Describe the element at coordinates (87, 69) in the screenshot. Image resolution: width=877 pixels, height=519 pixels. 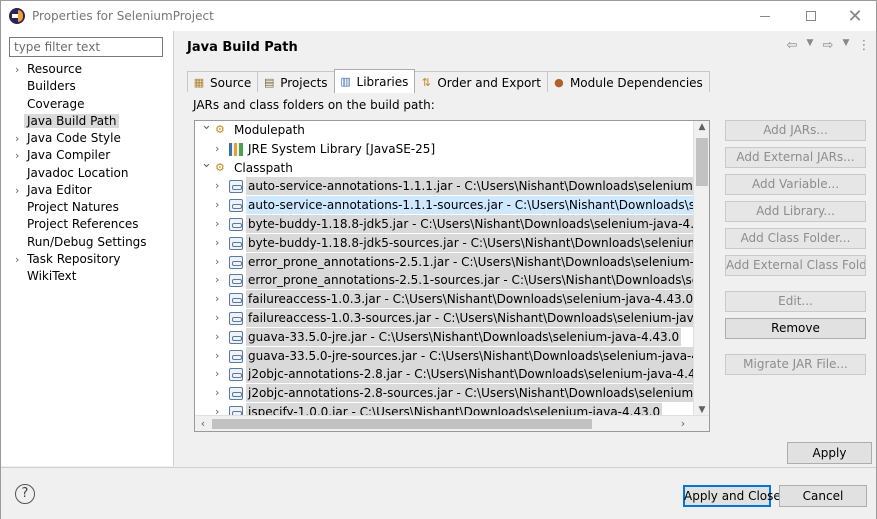
I see `sidebar-item-resource: › Resource` at that location.